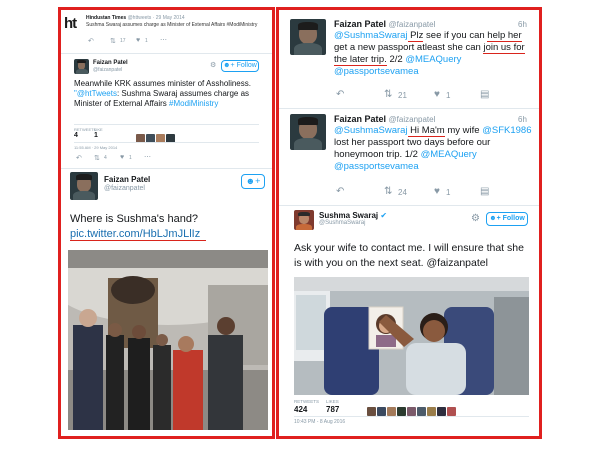 The image size is (600, 450). What do you see at coordinates (146, 41) in the screenshot?
I see `ht-like-count: 1` at bounding box center [146, 41].